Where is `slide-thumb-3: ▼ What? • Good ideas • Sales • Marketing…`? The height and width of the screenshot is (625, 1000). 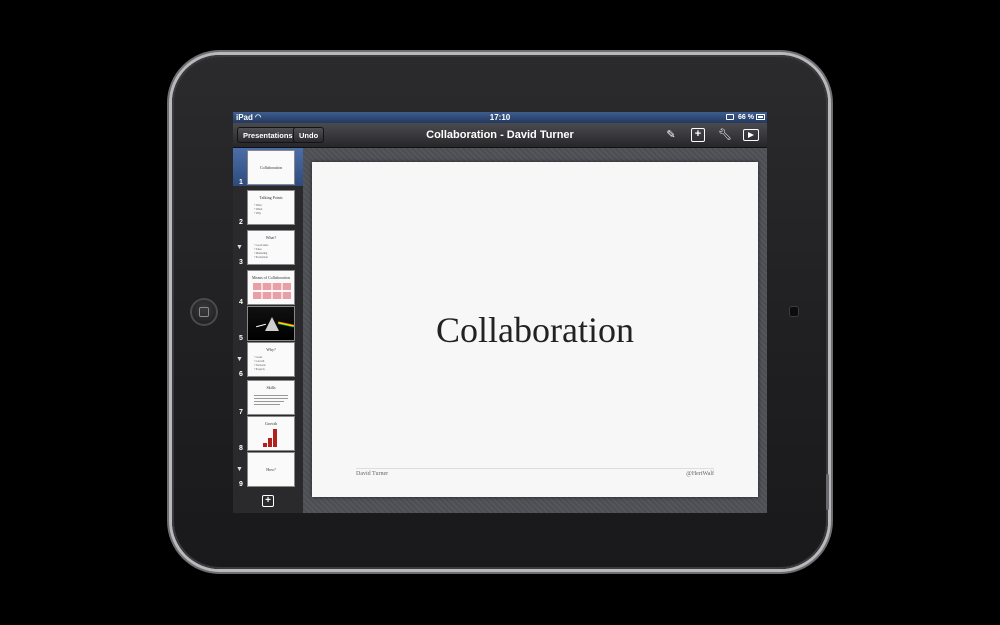
slide-thumb-3: ▼ What? • Good ideas • Sales • Marketing… is located at coordinates (268, 247).